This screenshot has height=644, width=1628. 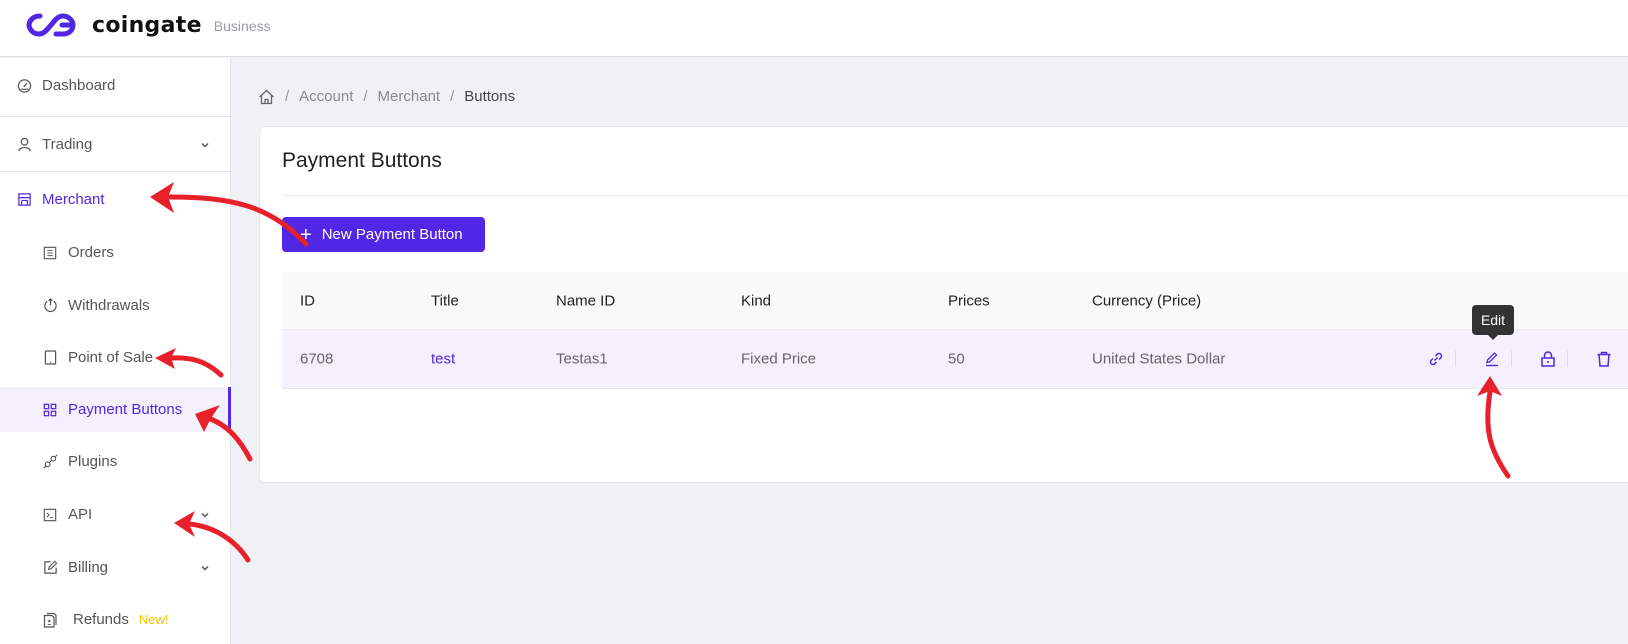 What do you see at coordinates (50, 358) in the screenshot?
I see `tablet-icon` at bounding box center [50, 358].